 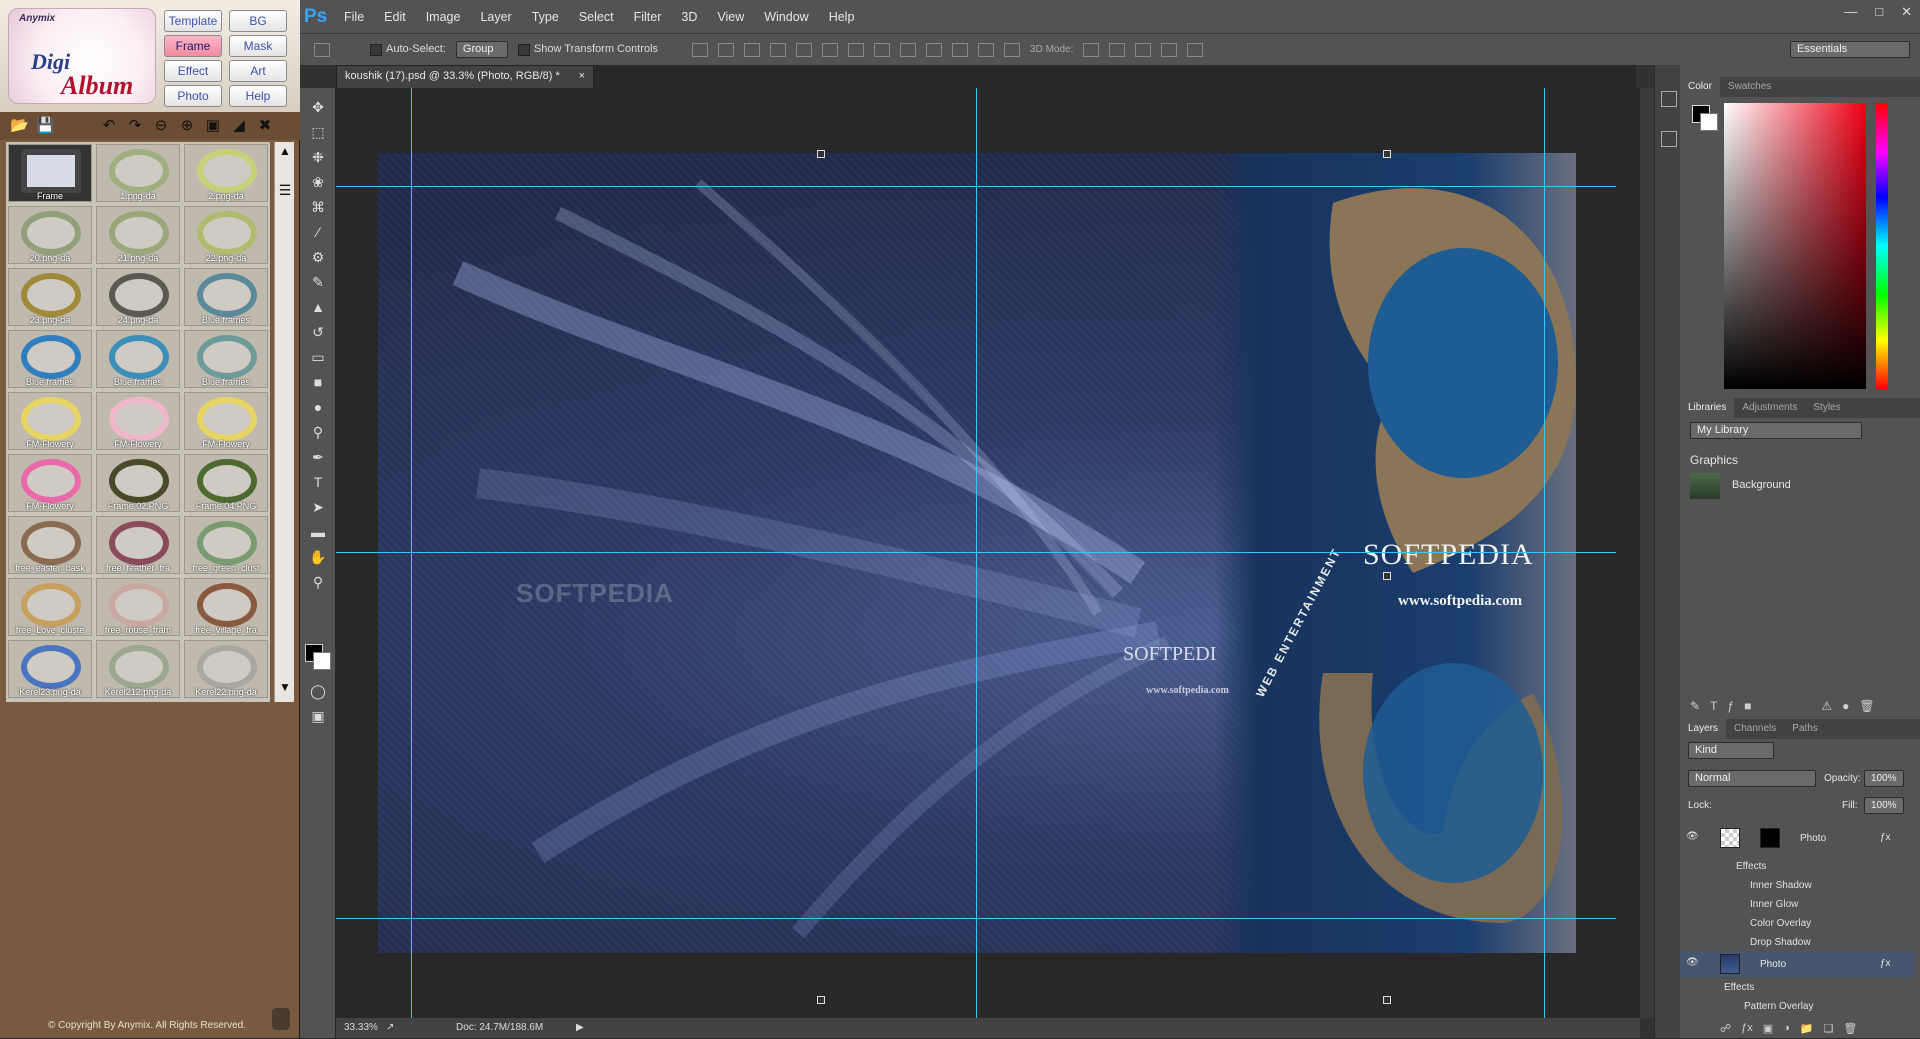 What do you see at coordinates (226, 173) in the screenshot?
I see `frame-thumbnail: 2.png-da` at bounding box center [226, 173].